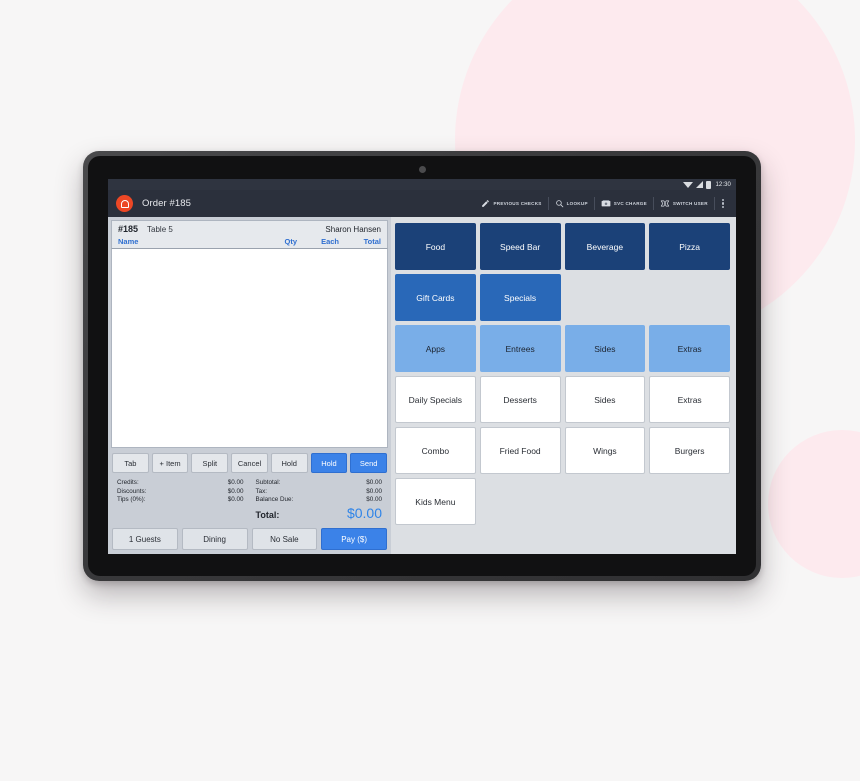  I want to click on menu-button-pizza: Pizza, so click(689, 246).